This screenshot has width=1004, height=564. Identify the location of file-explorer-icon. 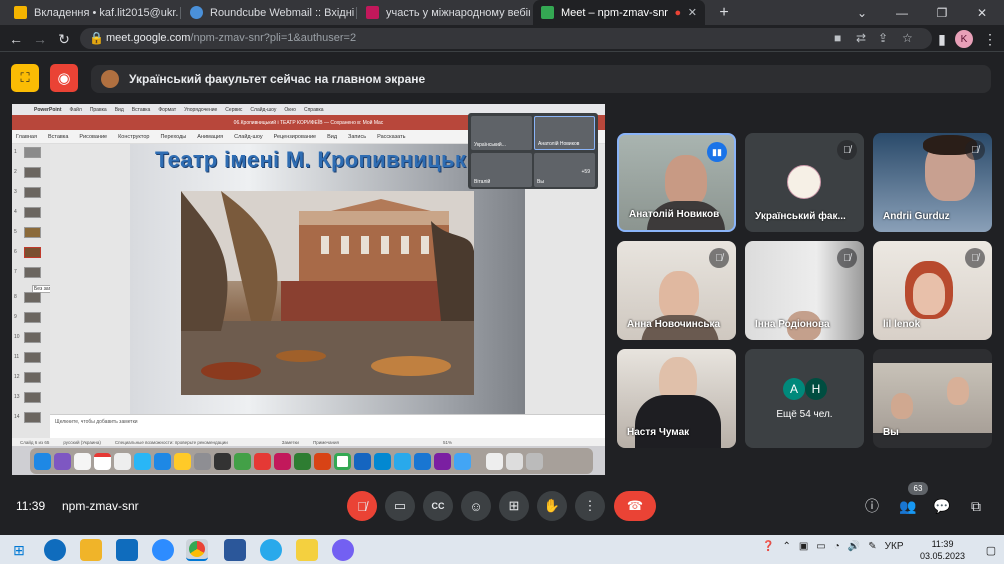
(91, 550).